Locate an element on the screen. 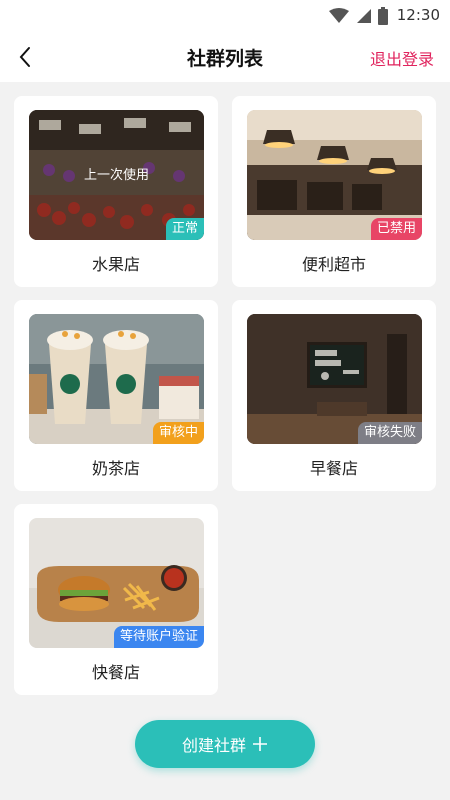  community-card: 上一次使用 正常 水果店 is located at coordinates (116, 191).